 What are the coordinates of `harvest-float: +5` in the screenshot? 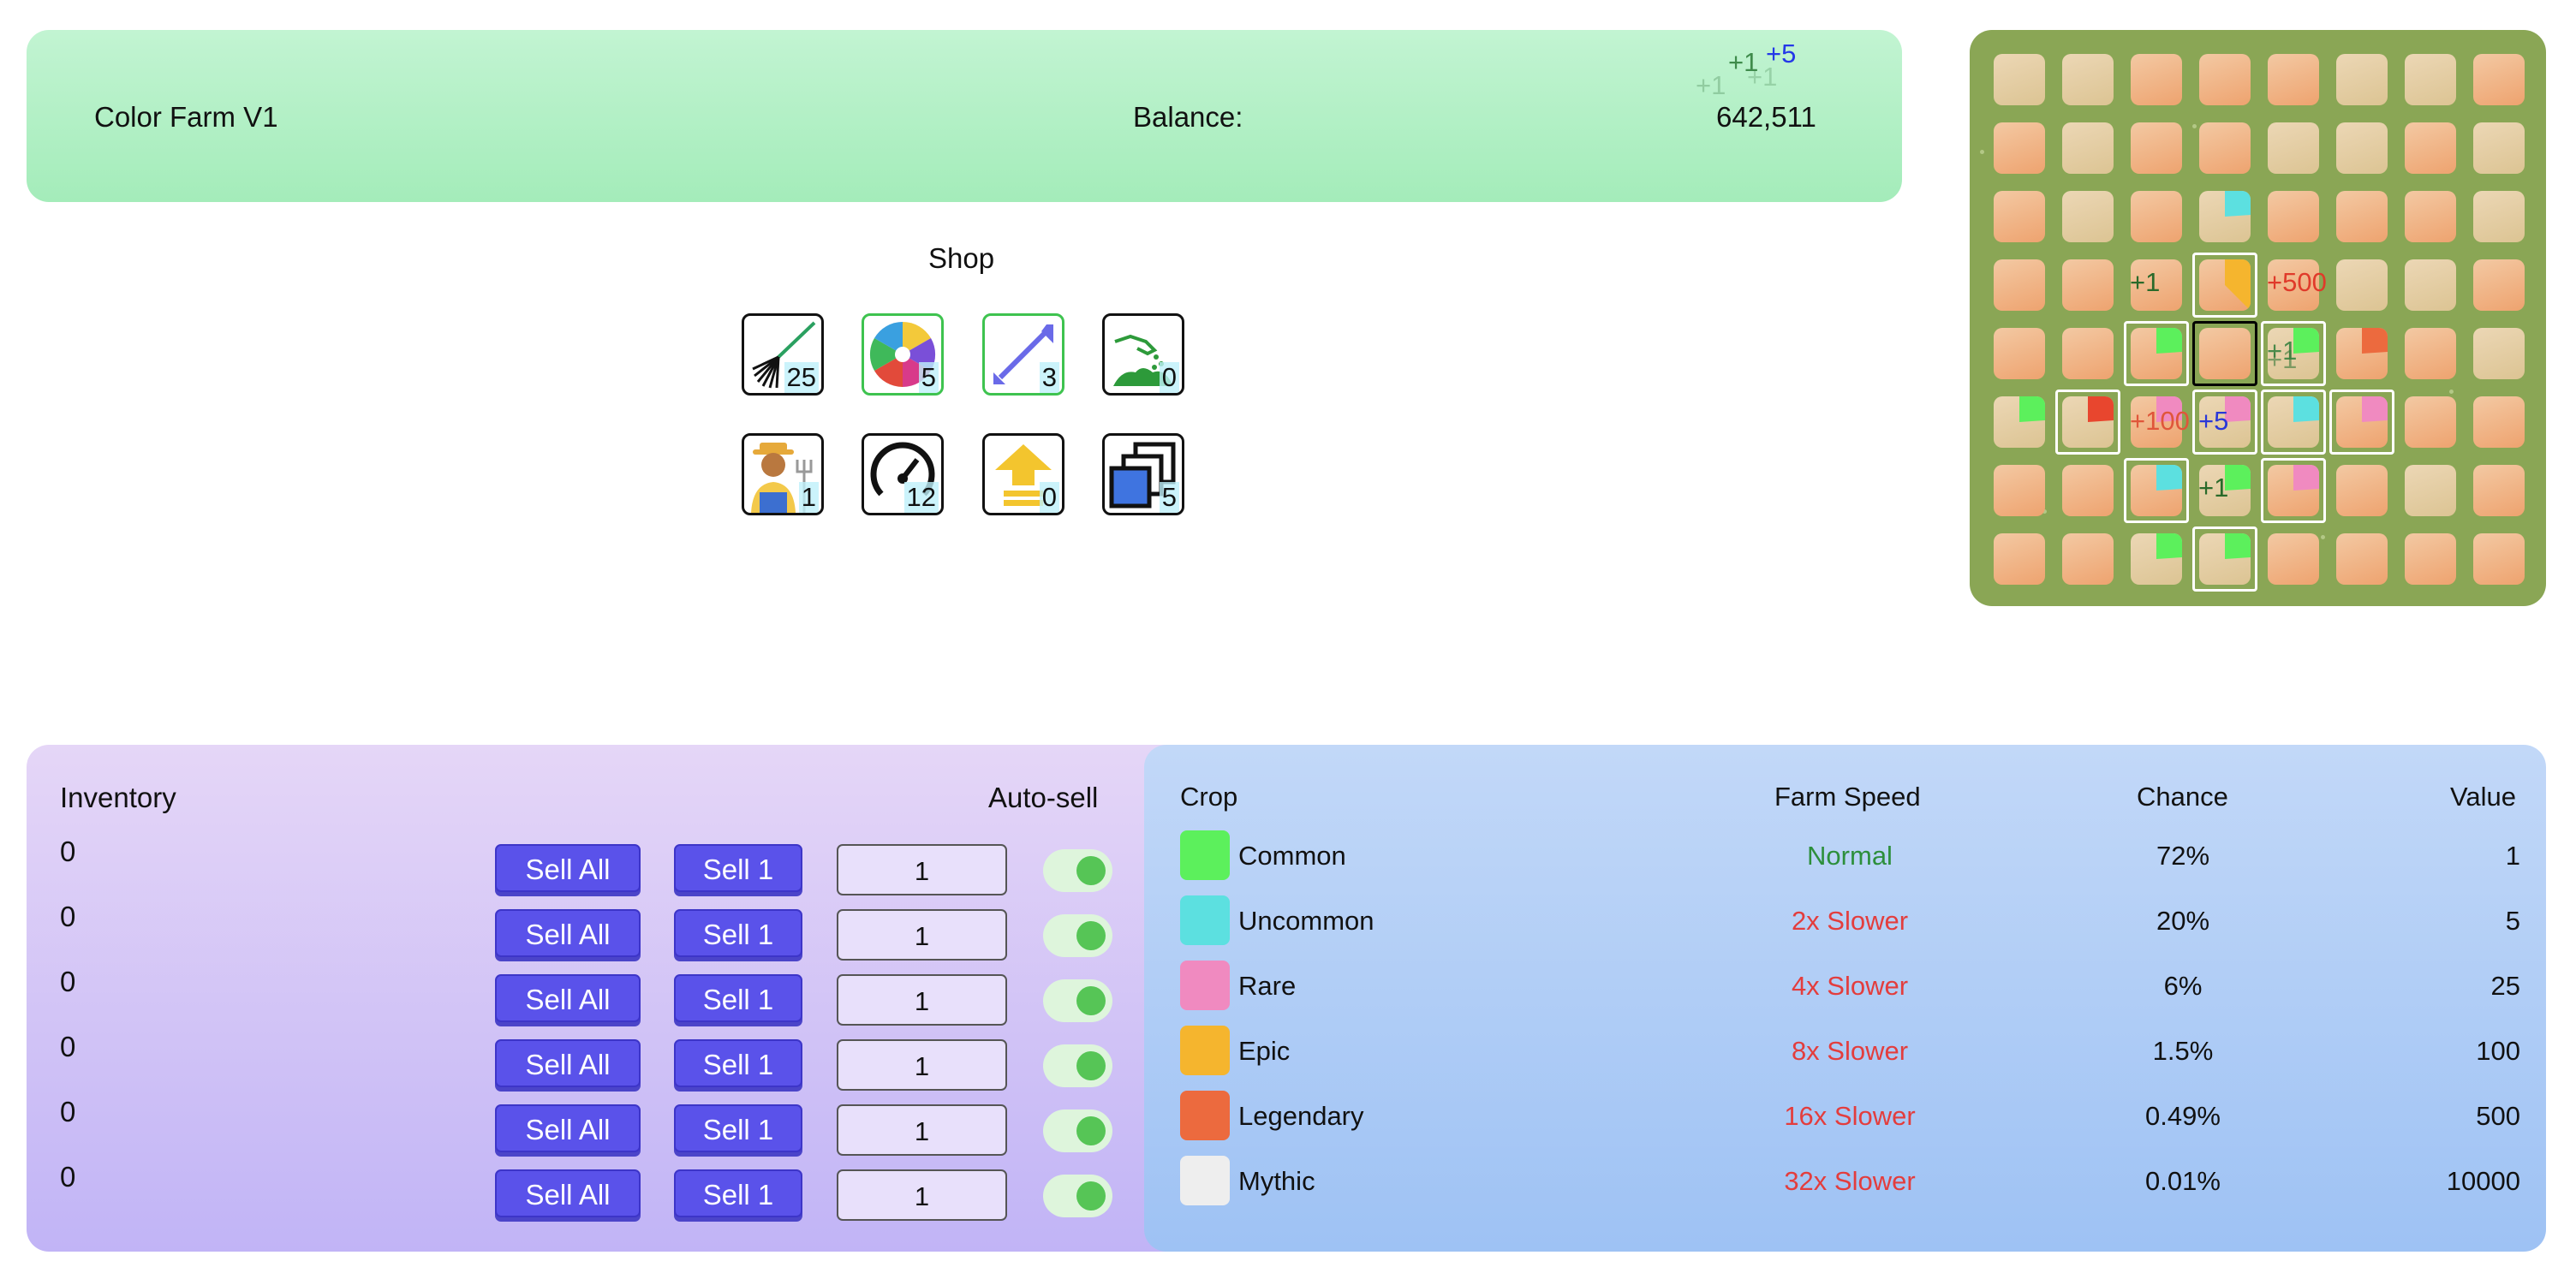 It's located at (2213, 421).